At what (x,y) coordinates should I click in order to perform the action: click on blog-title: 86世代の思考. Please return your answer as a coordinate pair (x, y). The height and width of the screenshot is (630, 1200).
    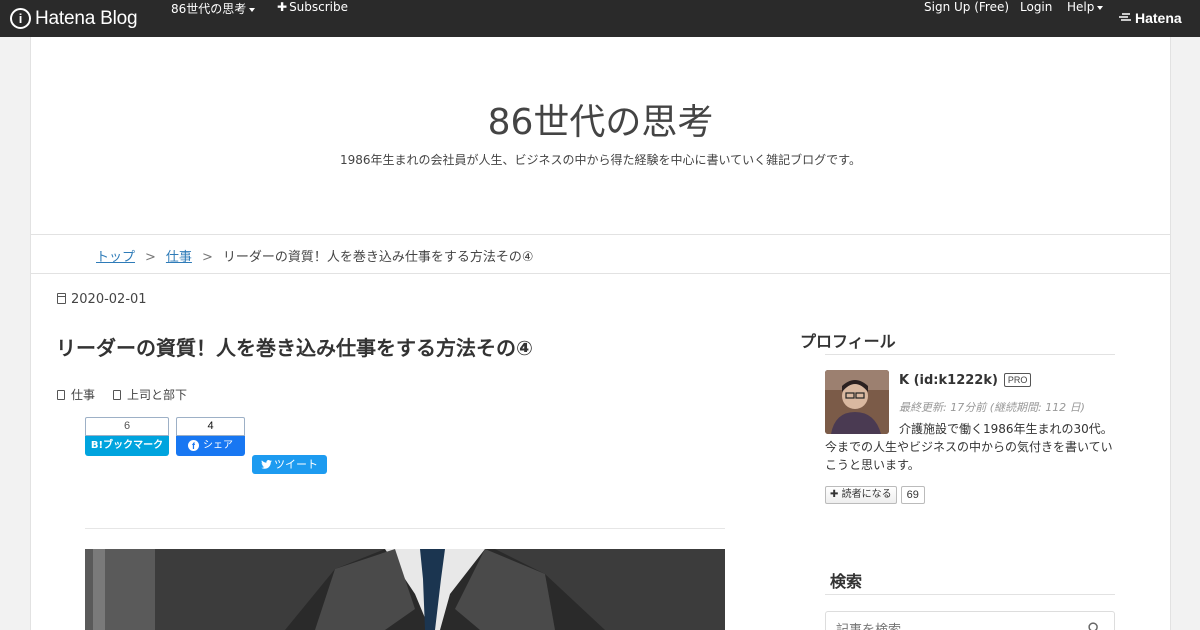
    Looking at the image, I should click on (600, 119).